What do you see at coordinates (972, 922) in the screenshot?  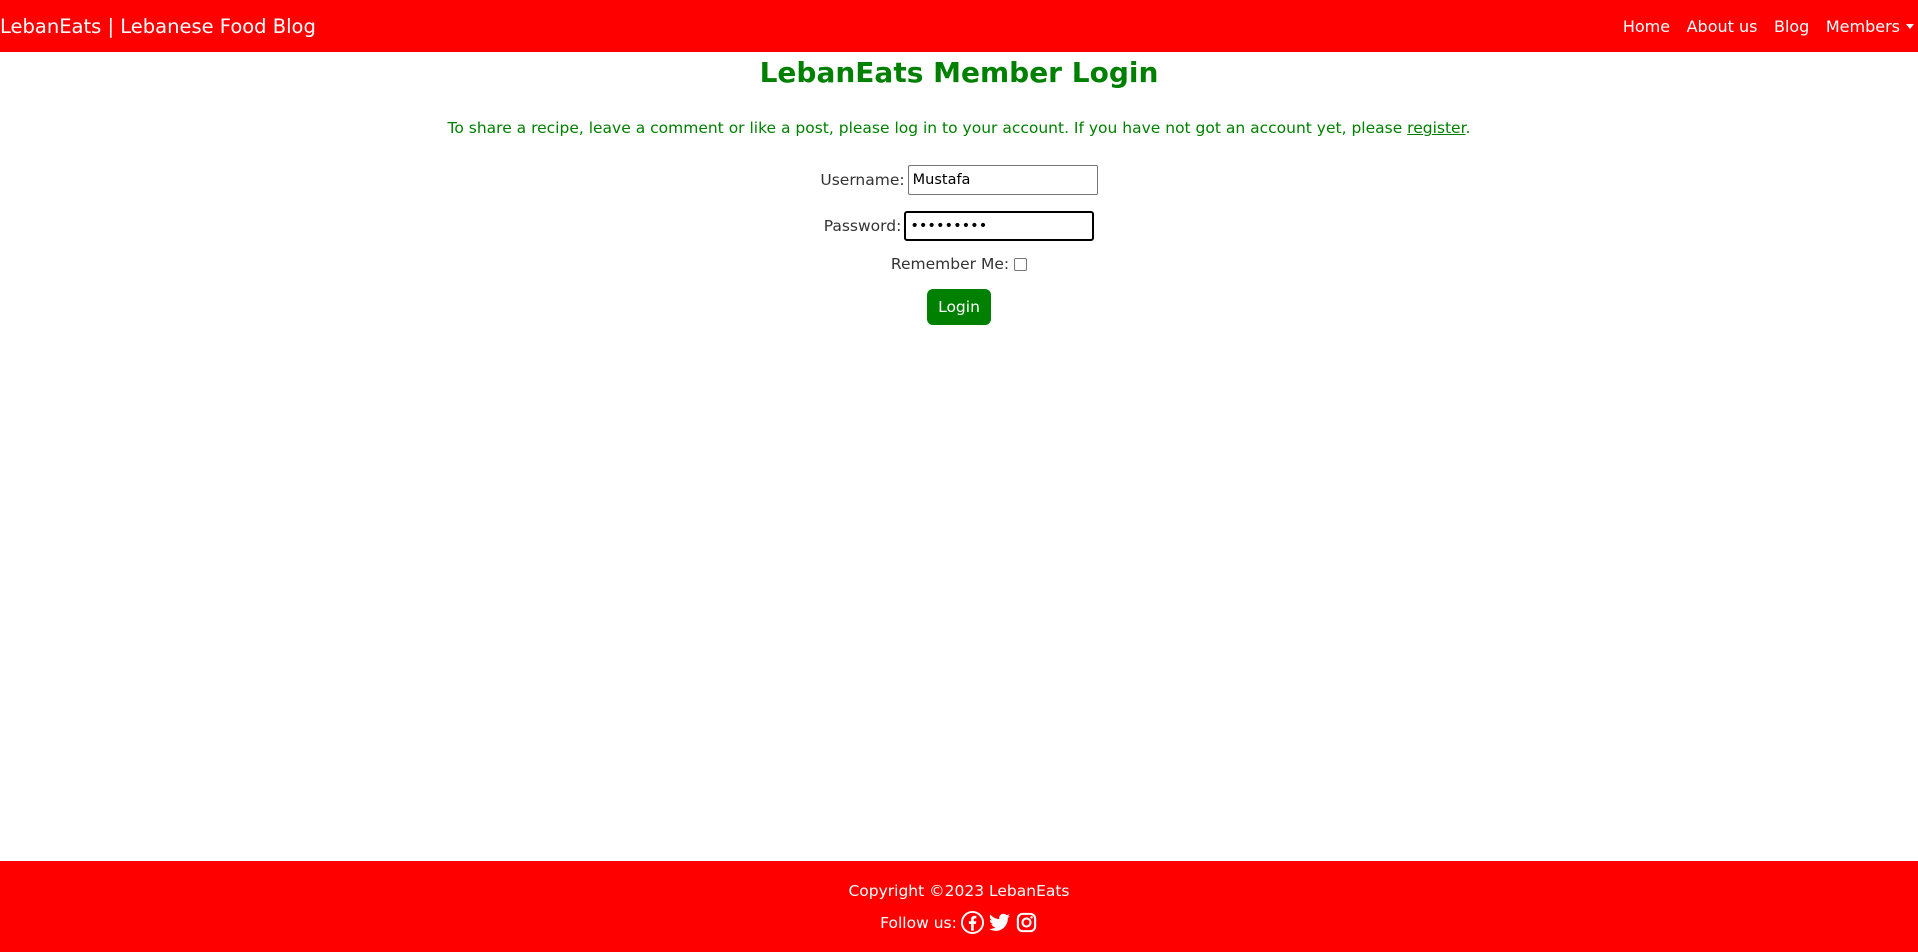 I see `facebook-icon` at bounding box center [972, 922].